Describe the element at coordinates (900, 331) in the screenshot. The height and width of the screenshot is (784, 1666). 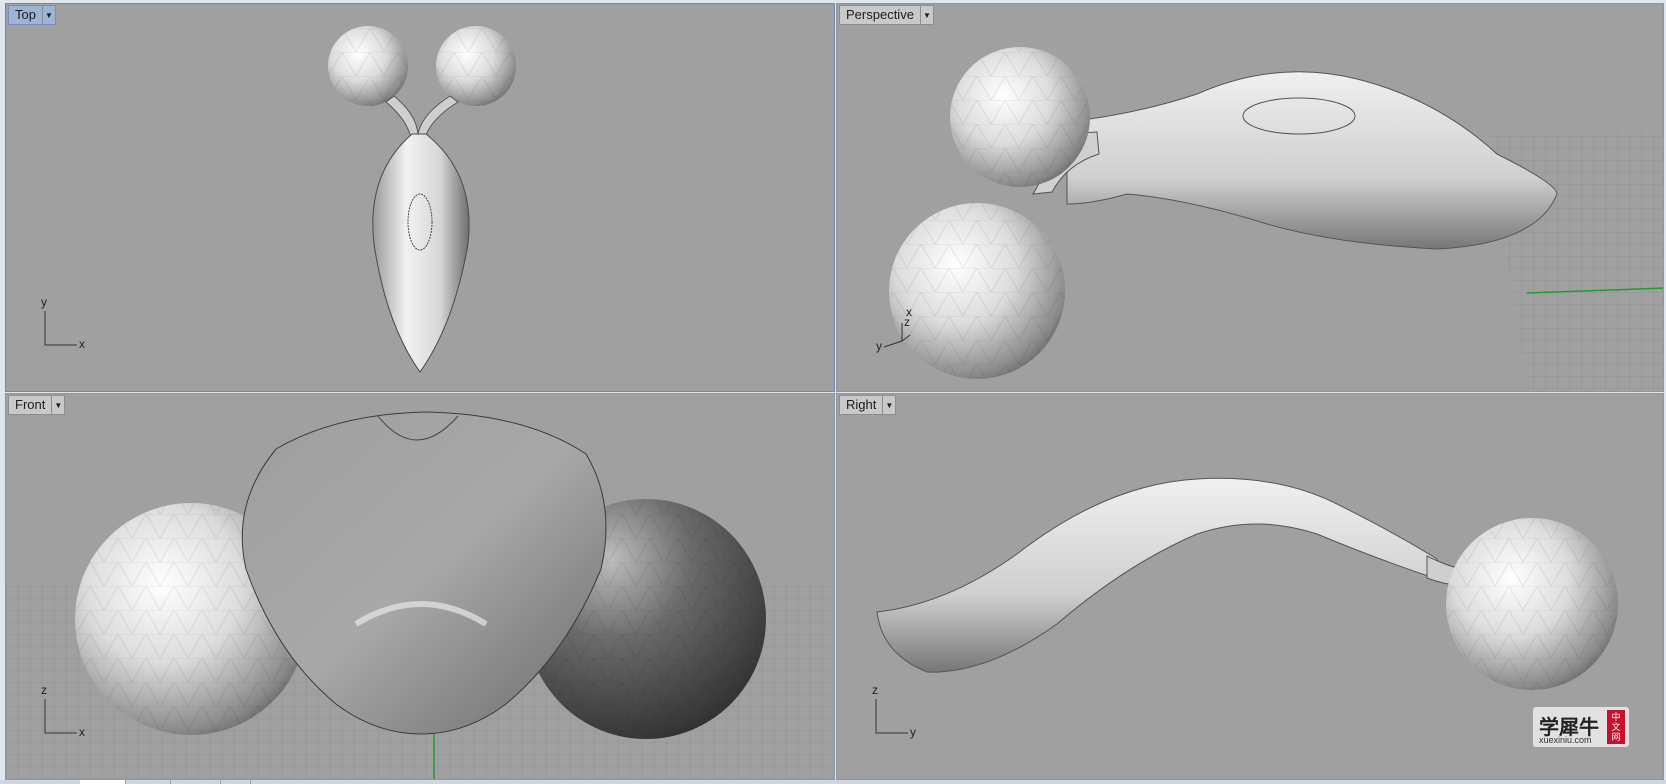
I see `axis-indicator: z y x` at that location.